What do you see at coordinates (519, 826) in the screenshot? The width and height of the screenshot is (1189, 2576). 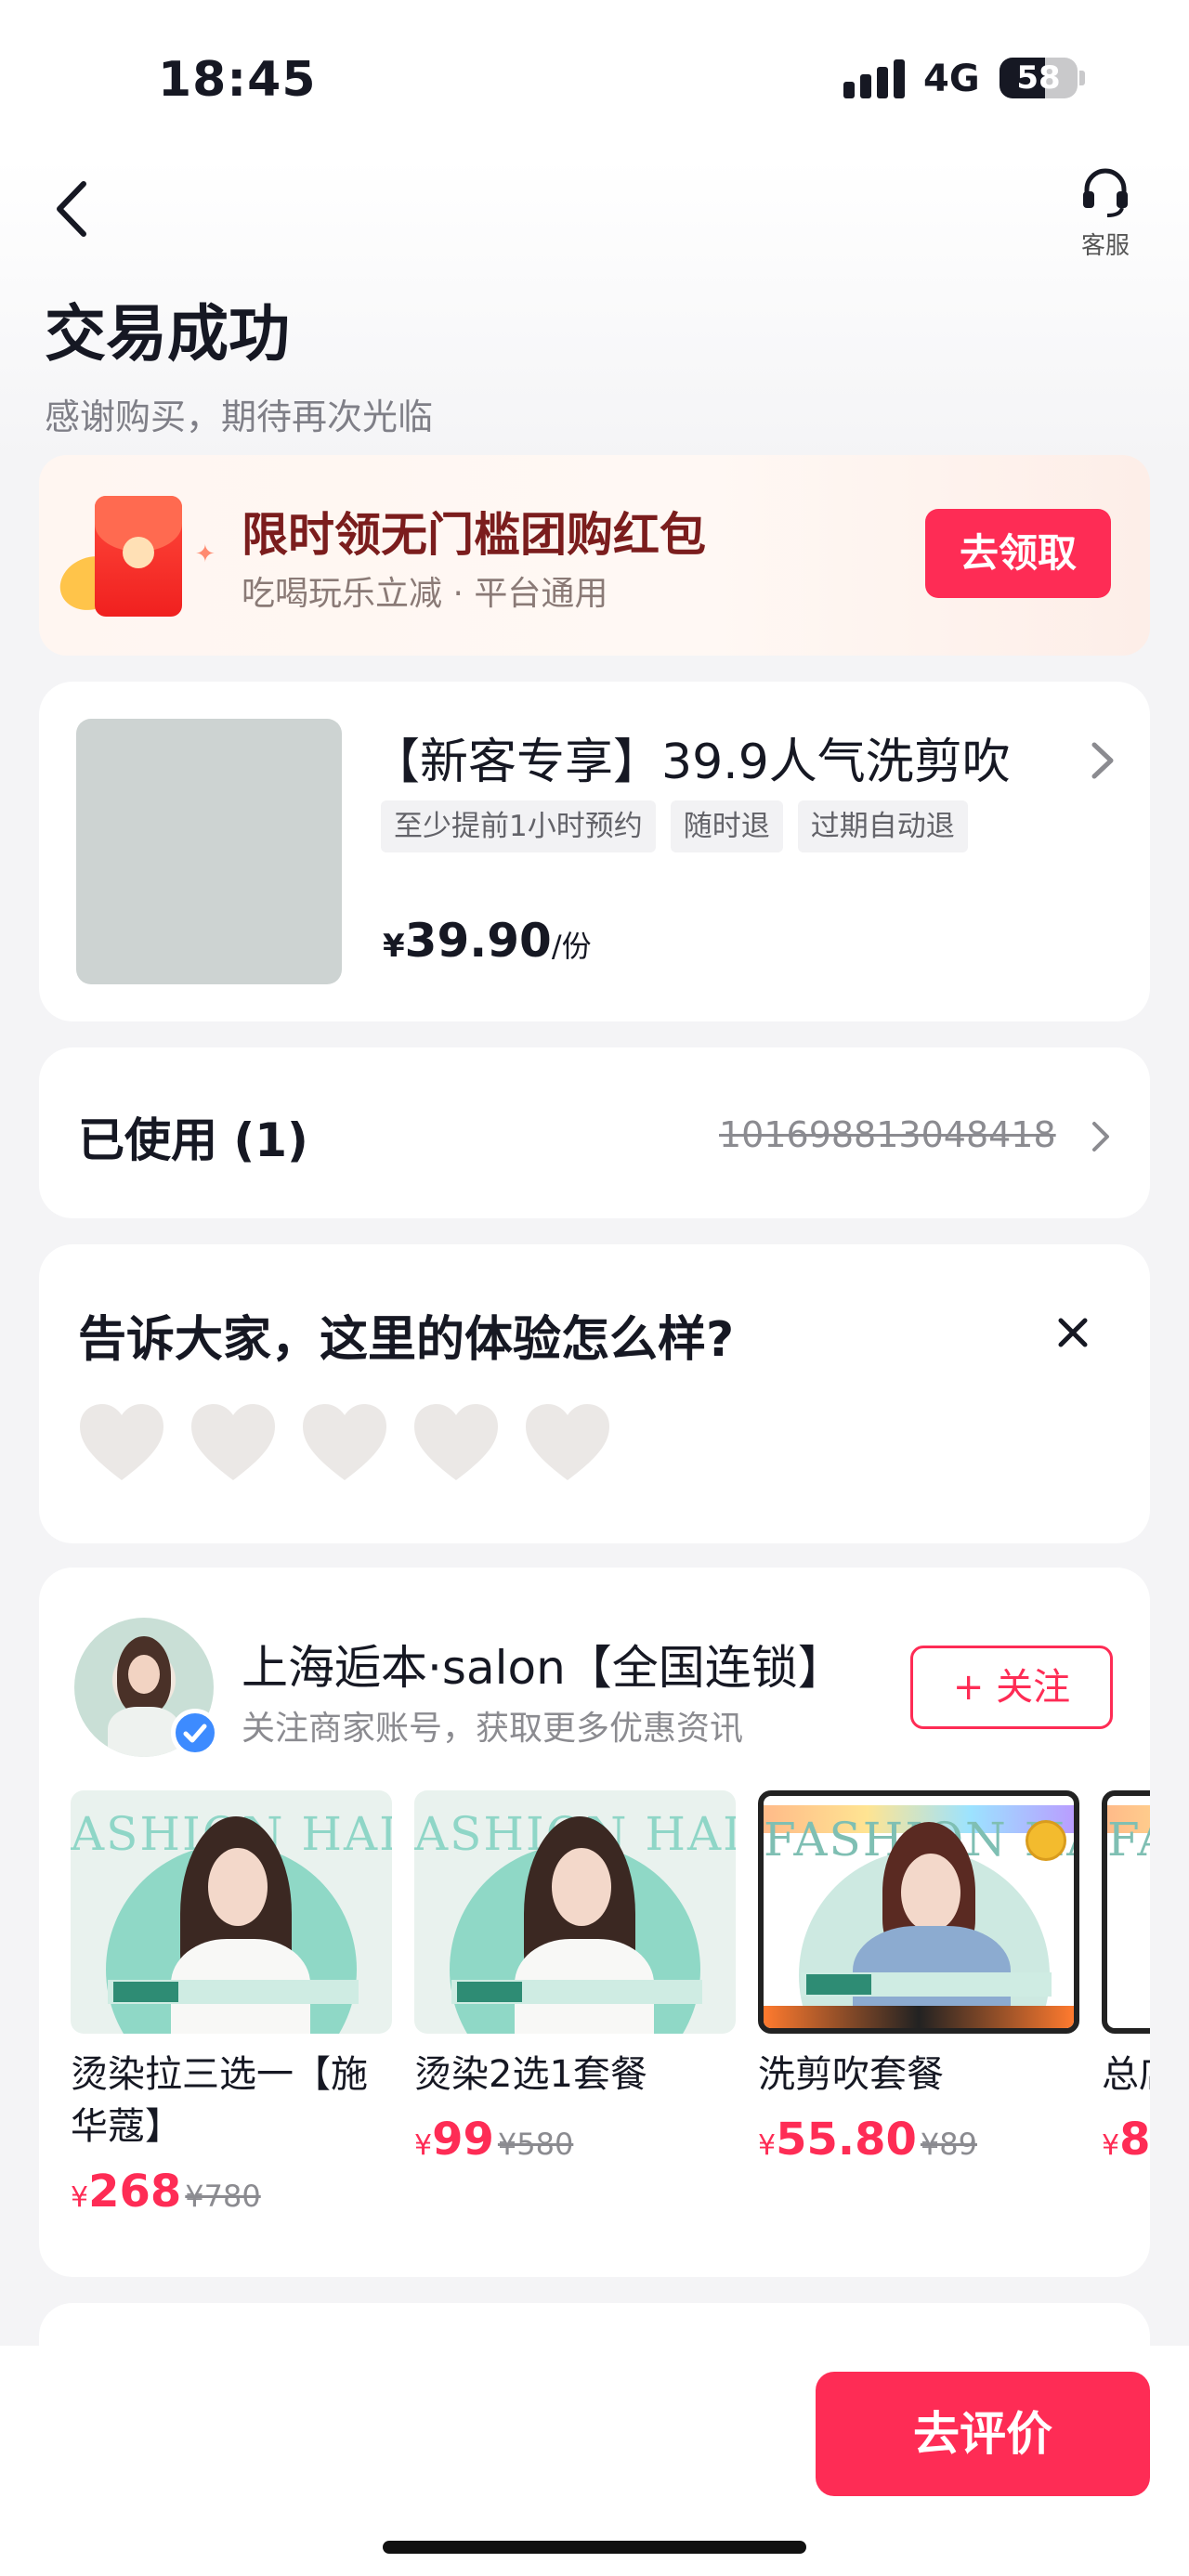 I see `product-tag: 至少提前1小时预约` at bounding box center [519, 826].